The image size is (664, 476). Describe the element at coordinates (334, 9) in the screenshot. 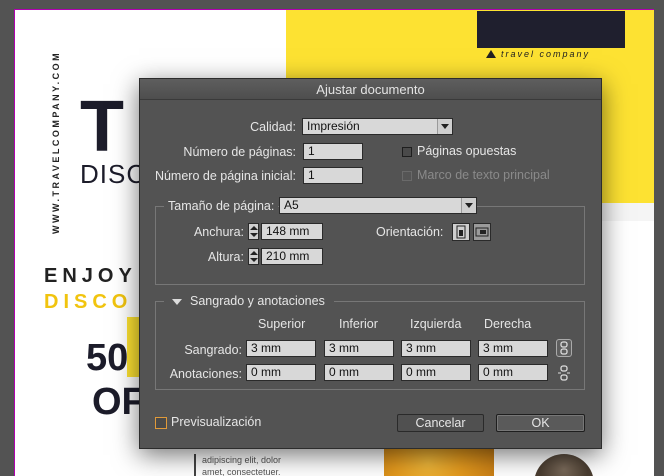

I see `bleed-guide-top` at that location.